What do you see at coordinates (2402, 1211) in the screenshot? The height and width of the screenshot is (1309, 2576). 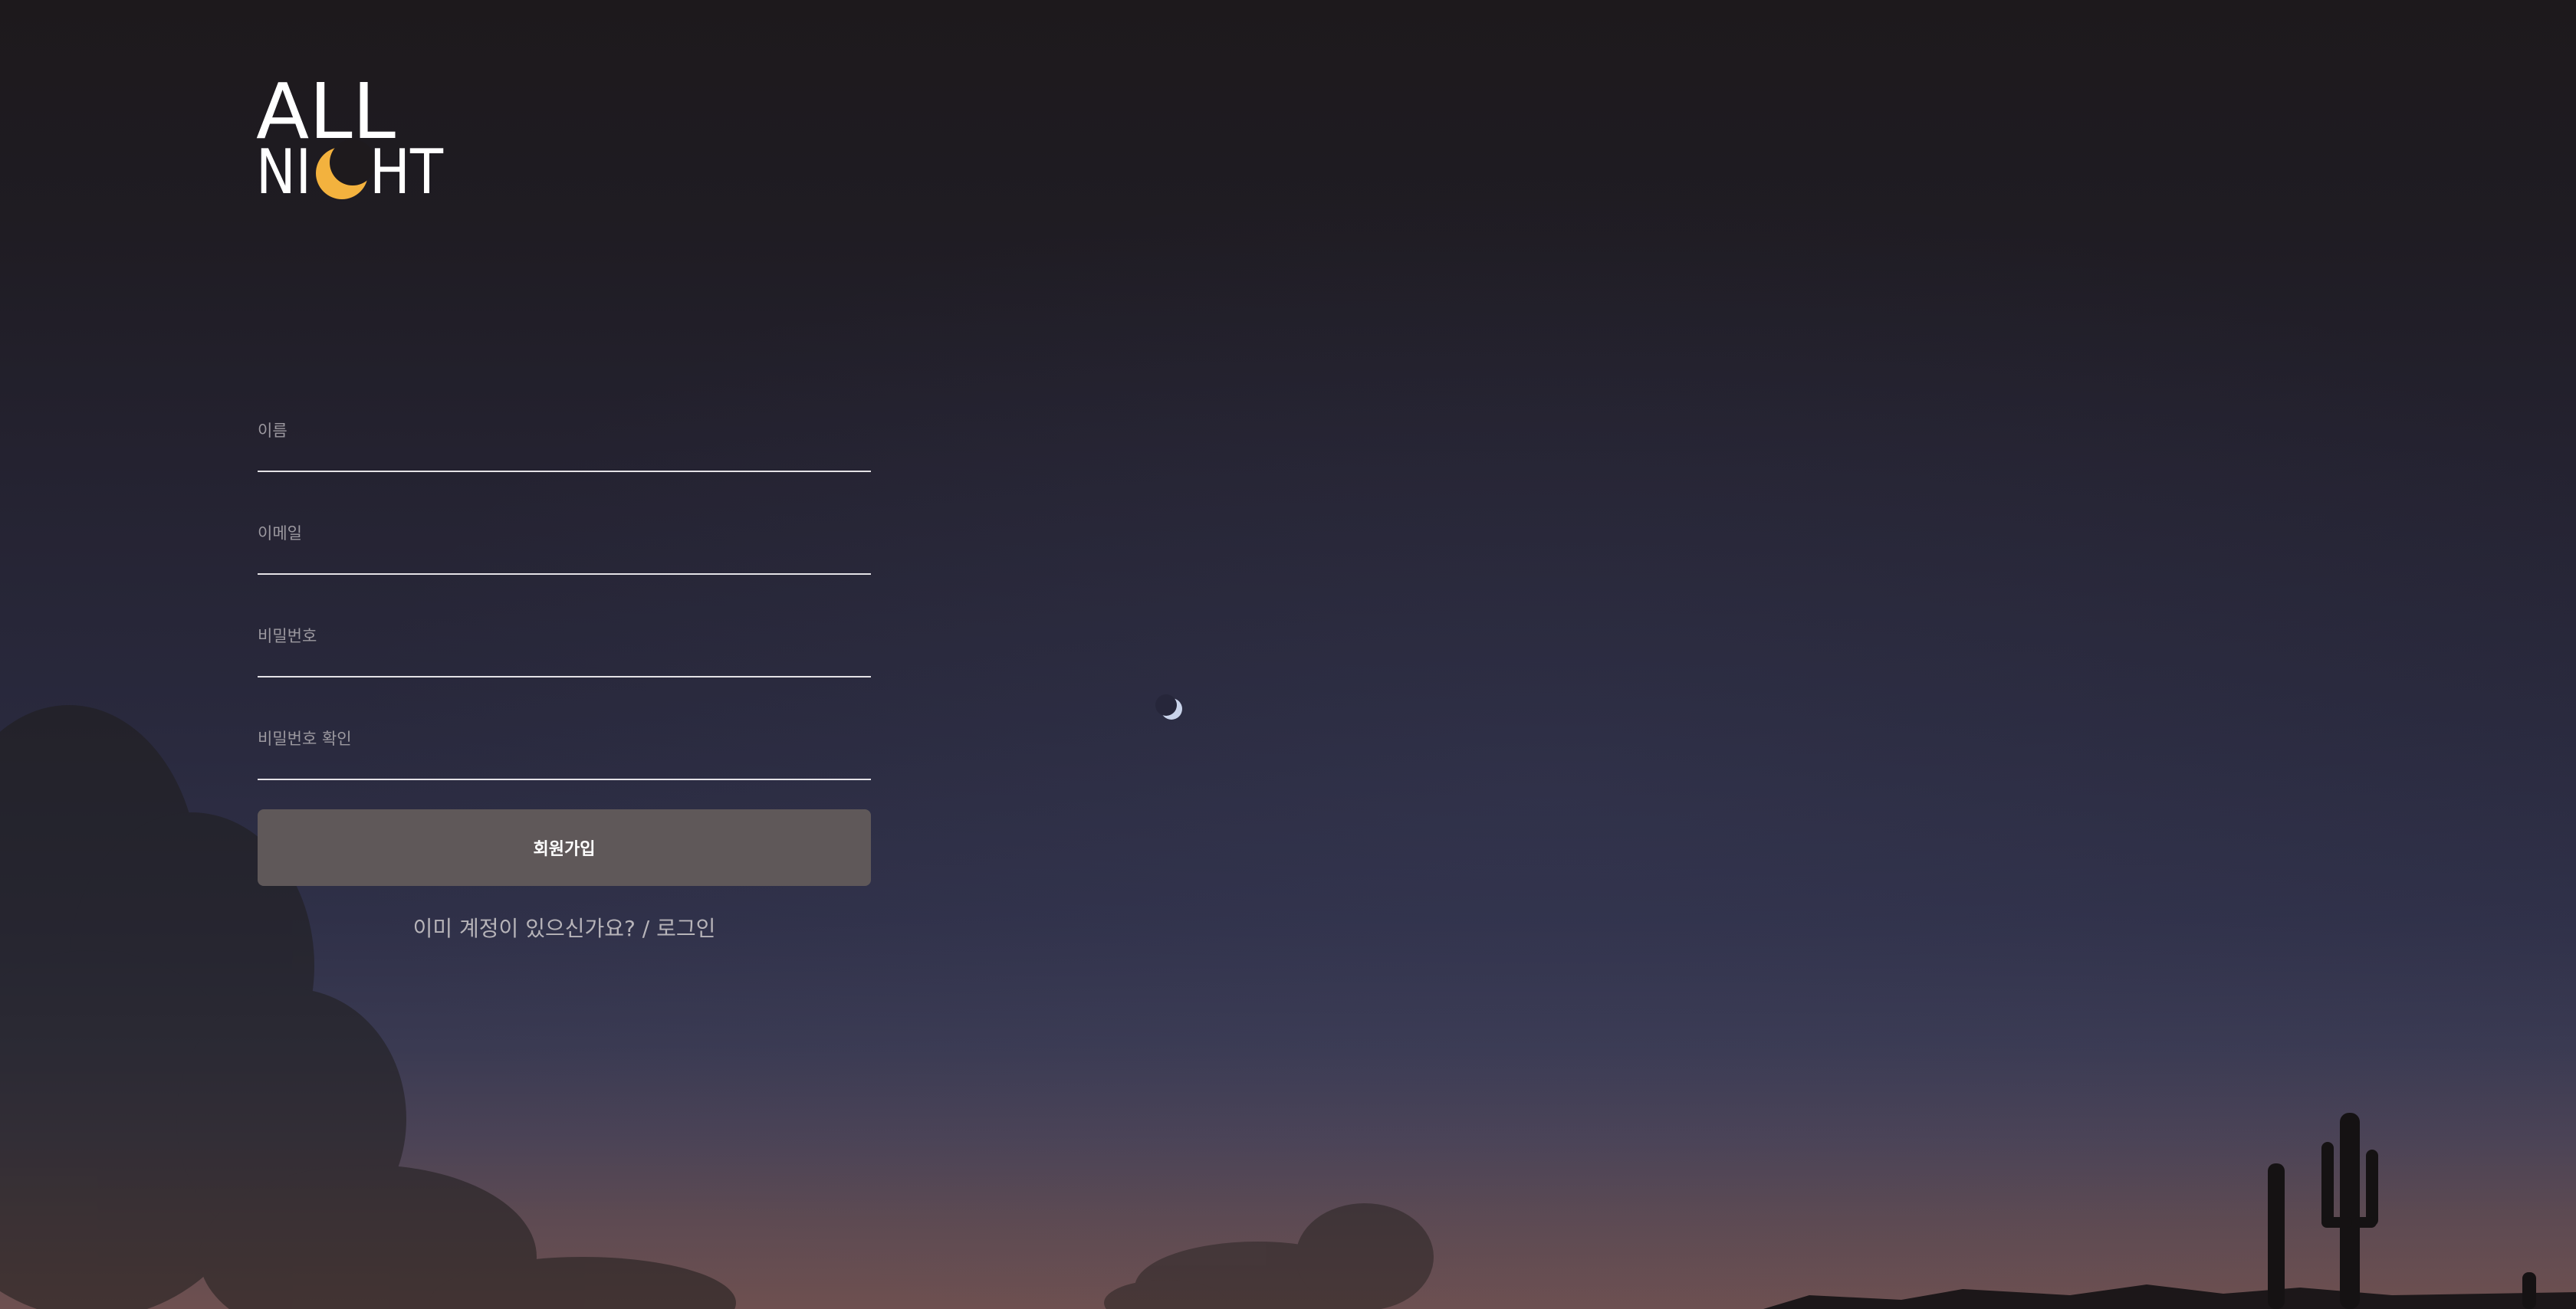 I see `cactus-silhouettes` at bounding box center [2402, 1211].